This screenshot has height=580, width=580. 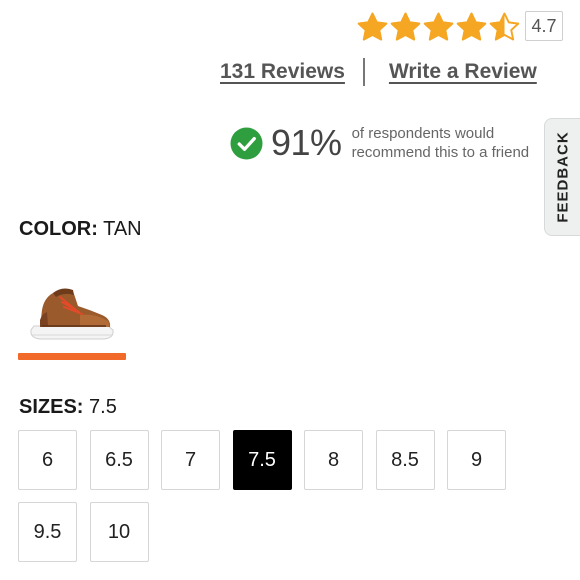 I want to click on color-key: COLOR:, so click(x=58, y=229).